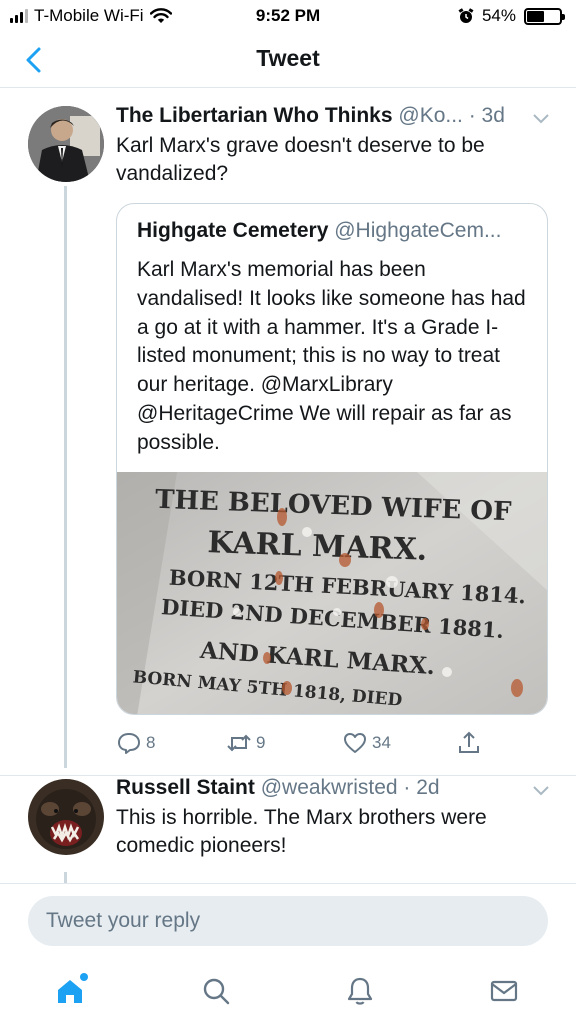  I want to click on tab-messages, so click(504, 991).